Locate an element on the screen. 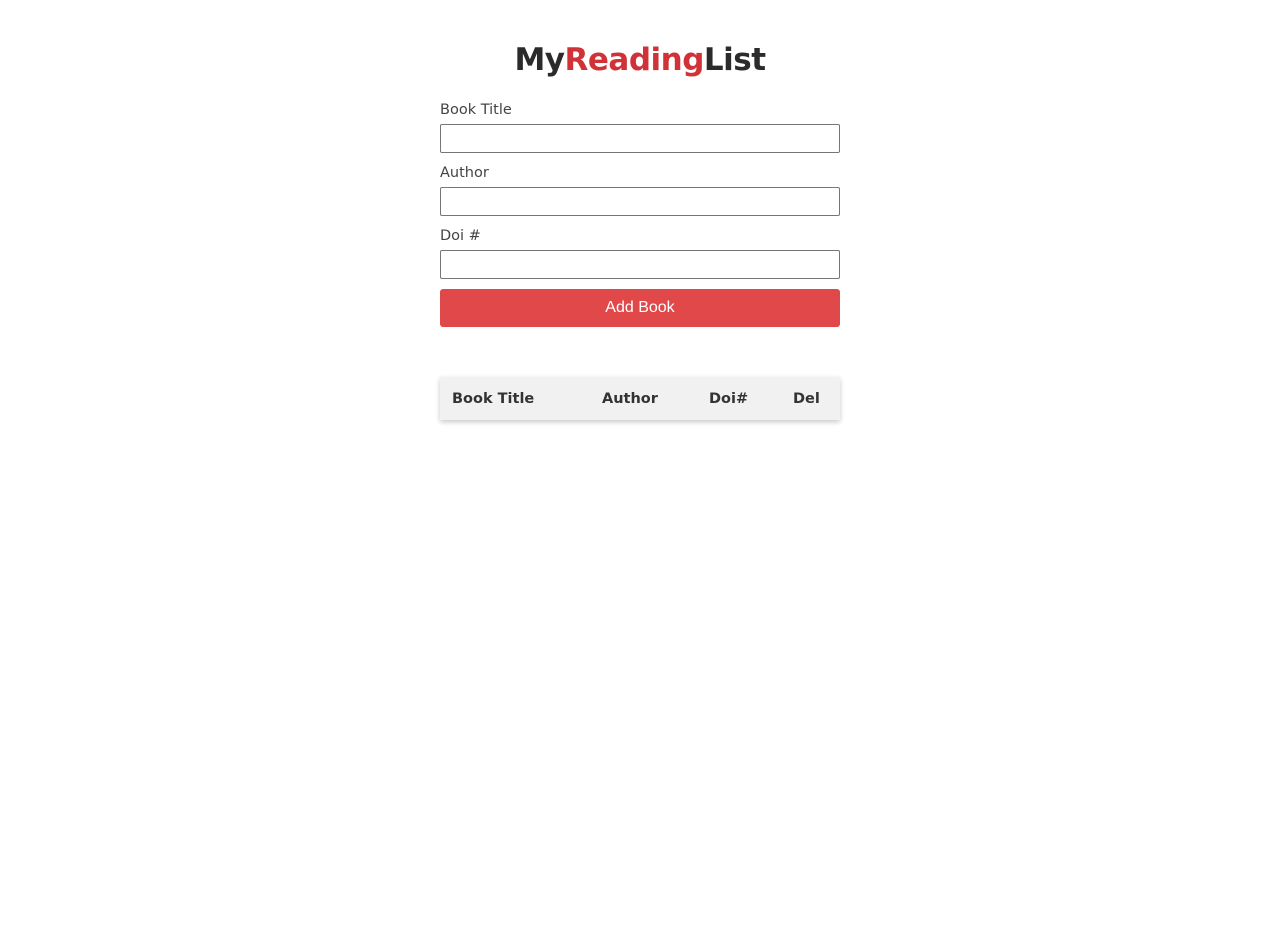  author-label: Author is located at coordinates (464, 173).